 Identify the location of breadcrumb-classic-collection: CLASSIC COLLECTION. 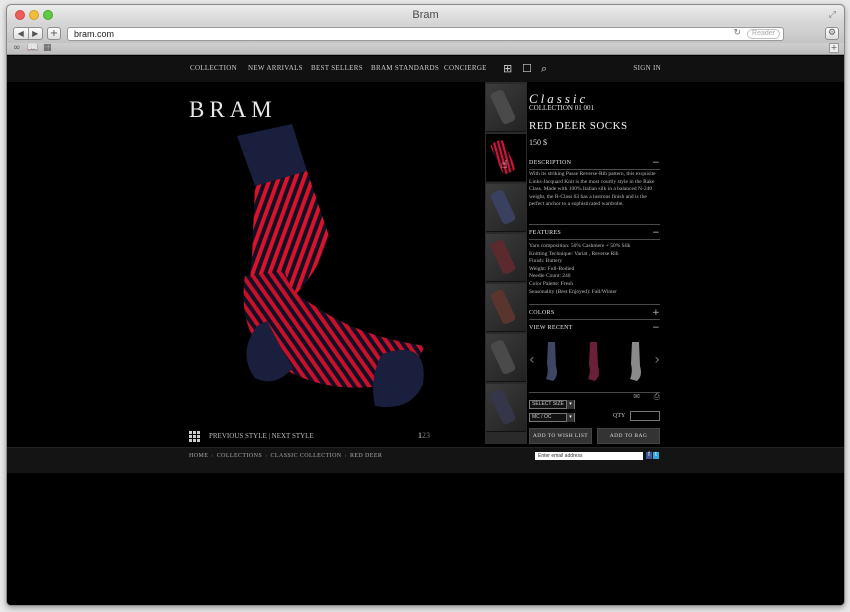
(306, 456).